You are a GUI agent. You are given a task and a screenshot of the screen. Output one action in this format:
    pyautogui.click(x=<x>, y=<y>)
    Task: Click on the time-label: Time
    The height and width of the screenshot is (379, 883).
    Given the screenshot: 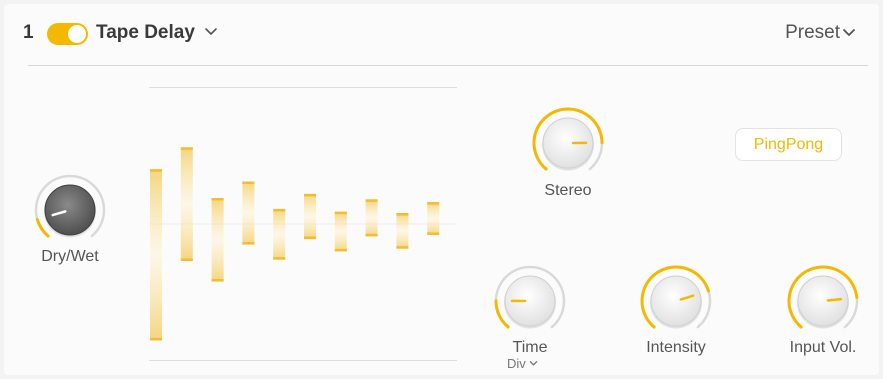 What is the action you would take?
    pyautogui.click(x=530, y=347)
    